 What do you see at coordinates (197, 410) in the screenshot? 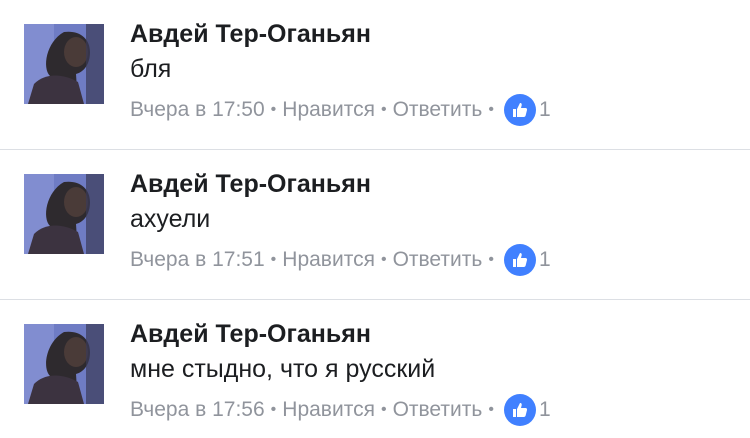
I see `comment-timestamp: Вчера в 17:56` at bounding box center [197, 410].